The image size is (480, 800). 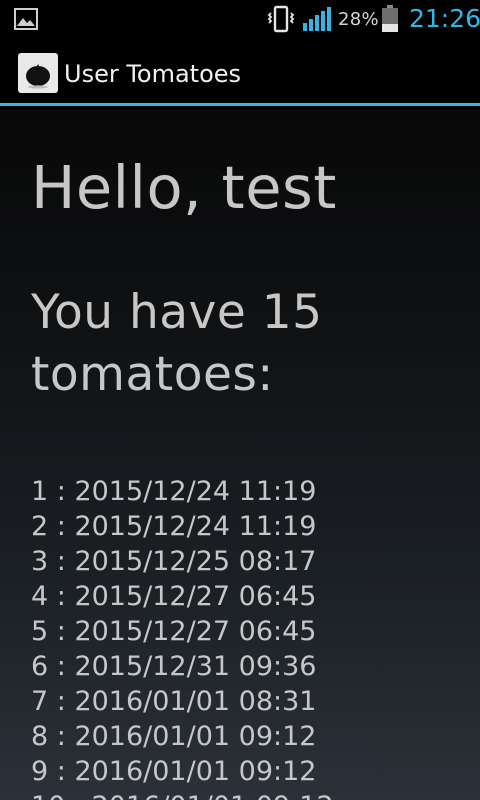 I want to click on vibrate-icon, so click(x=281, y=19).